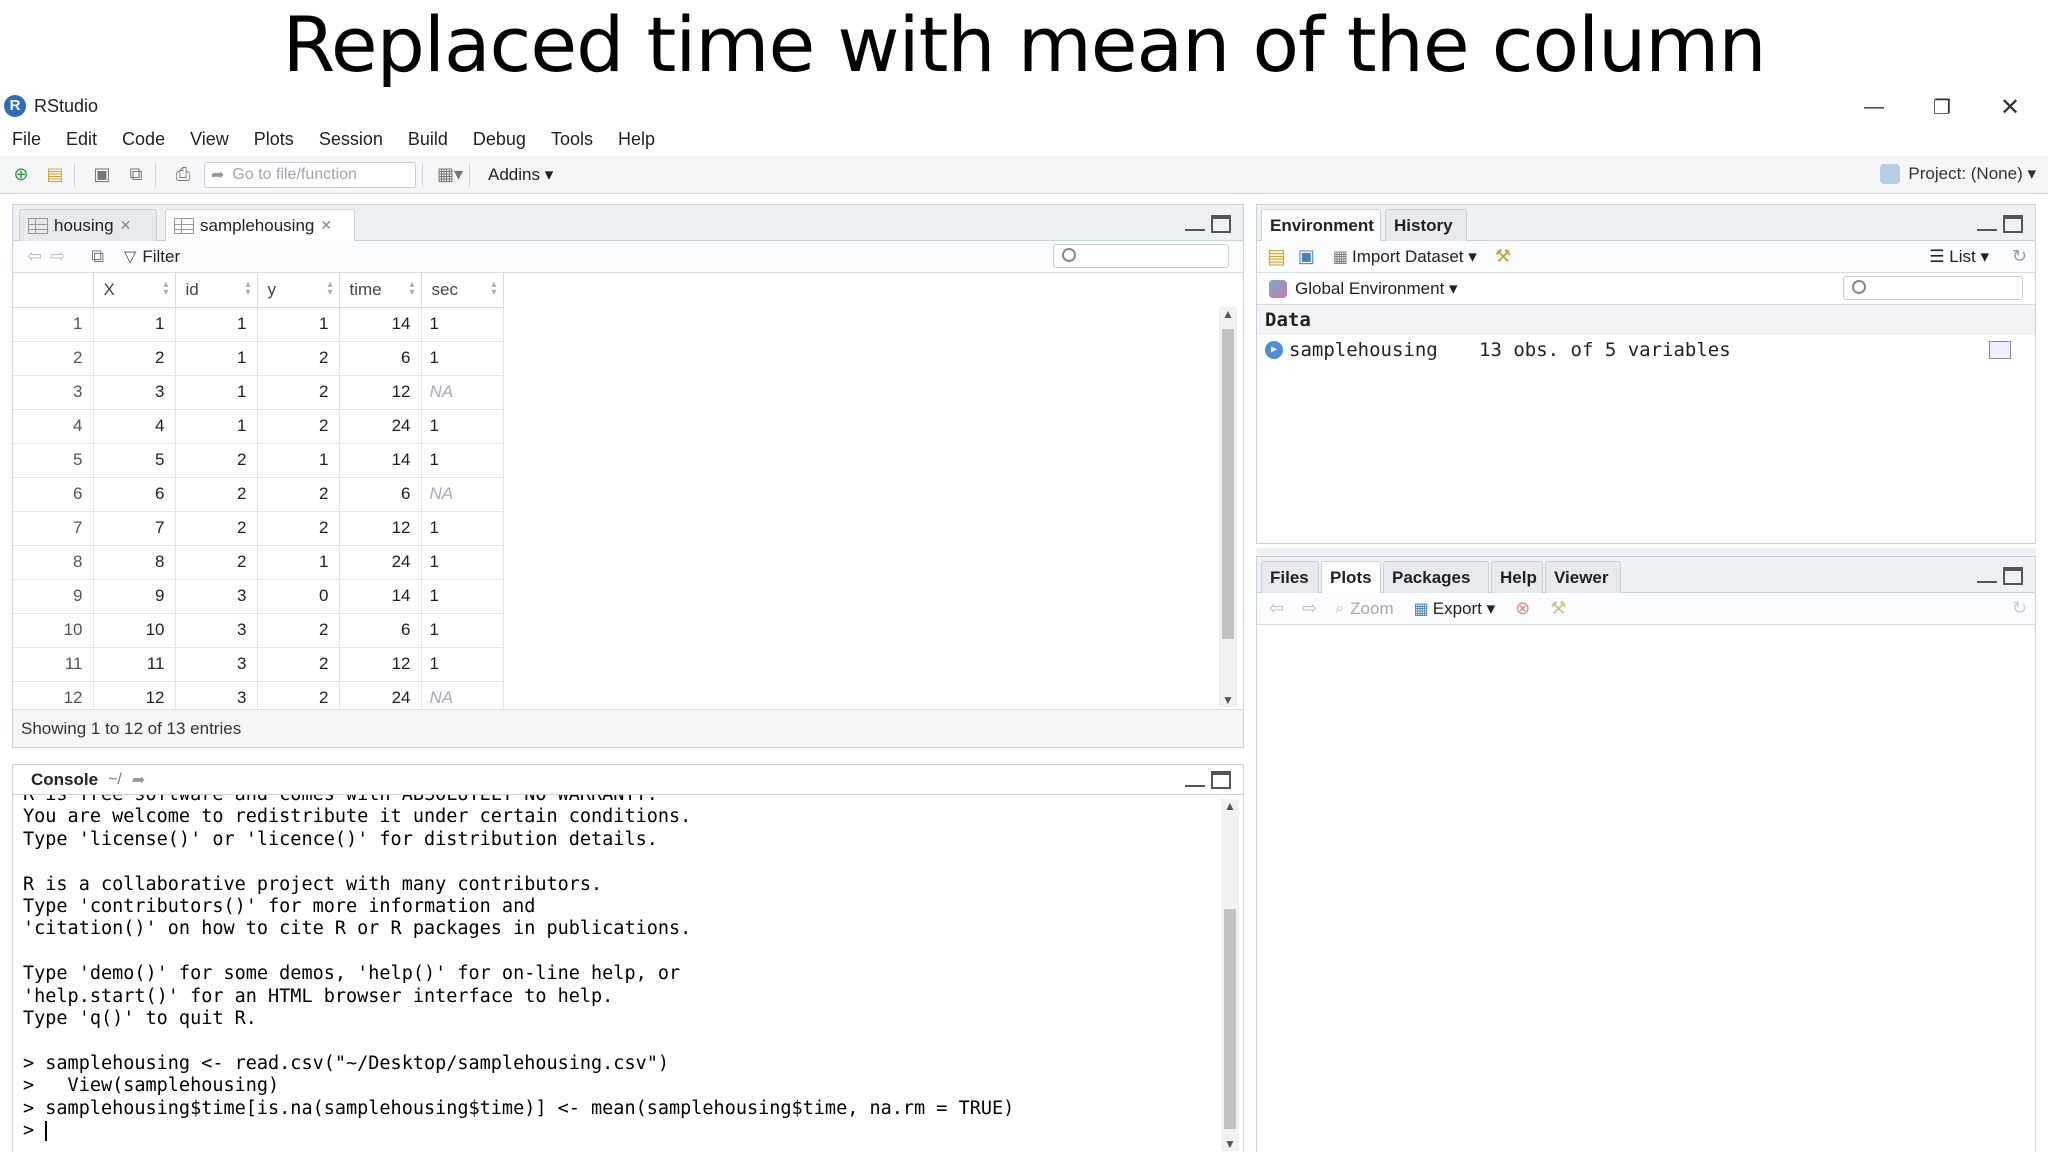  I want to click on forward-icon: ⇨, so click(57, 256).